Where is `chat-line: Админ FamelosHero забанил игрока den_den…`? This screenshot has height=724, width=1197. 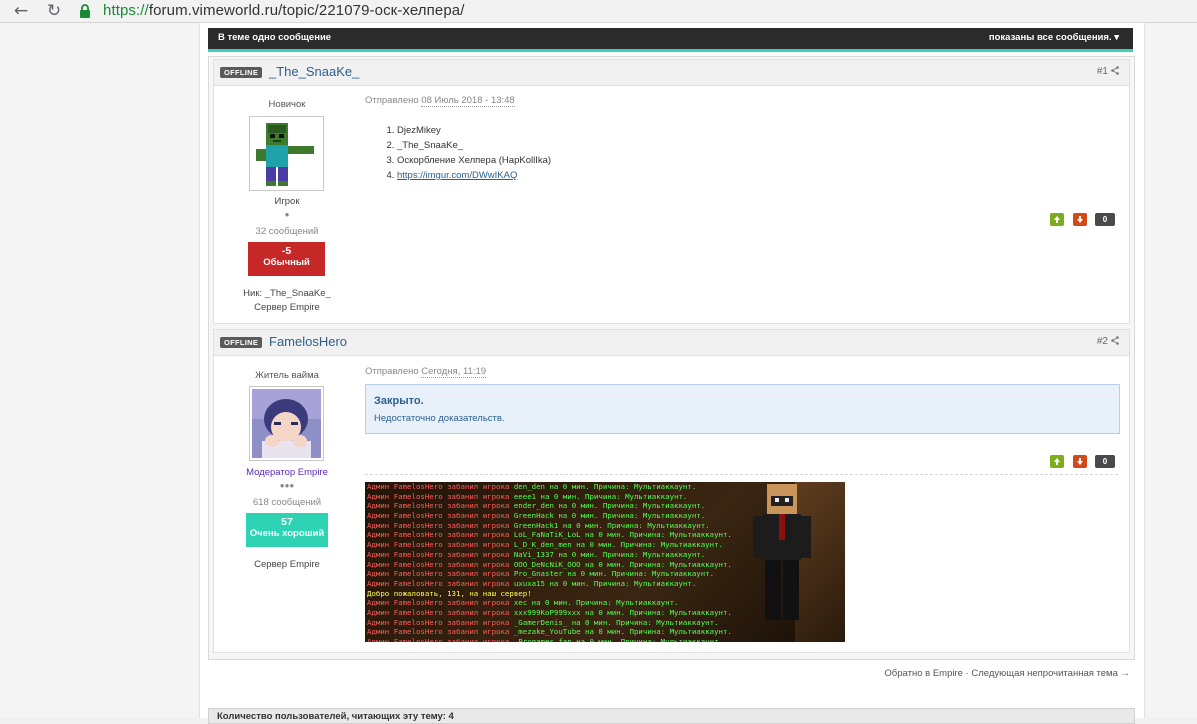
chat-line: Админ FamelosHero забанил игрока den_den… is located at coordinates (580, 487).